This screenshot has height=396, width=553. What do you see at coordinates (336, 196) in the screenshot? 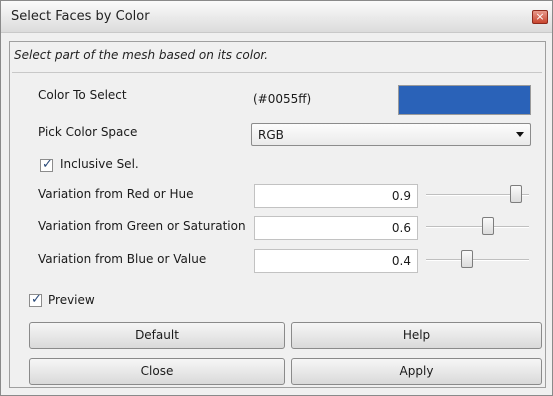
I see `variation-red-input: 0.9` at bounding box center [336, 196].